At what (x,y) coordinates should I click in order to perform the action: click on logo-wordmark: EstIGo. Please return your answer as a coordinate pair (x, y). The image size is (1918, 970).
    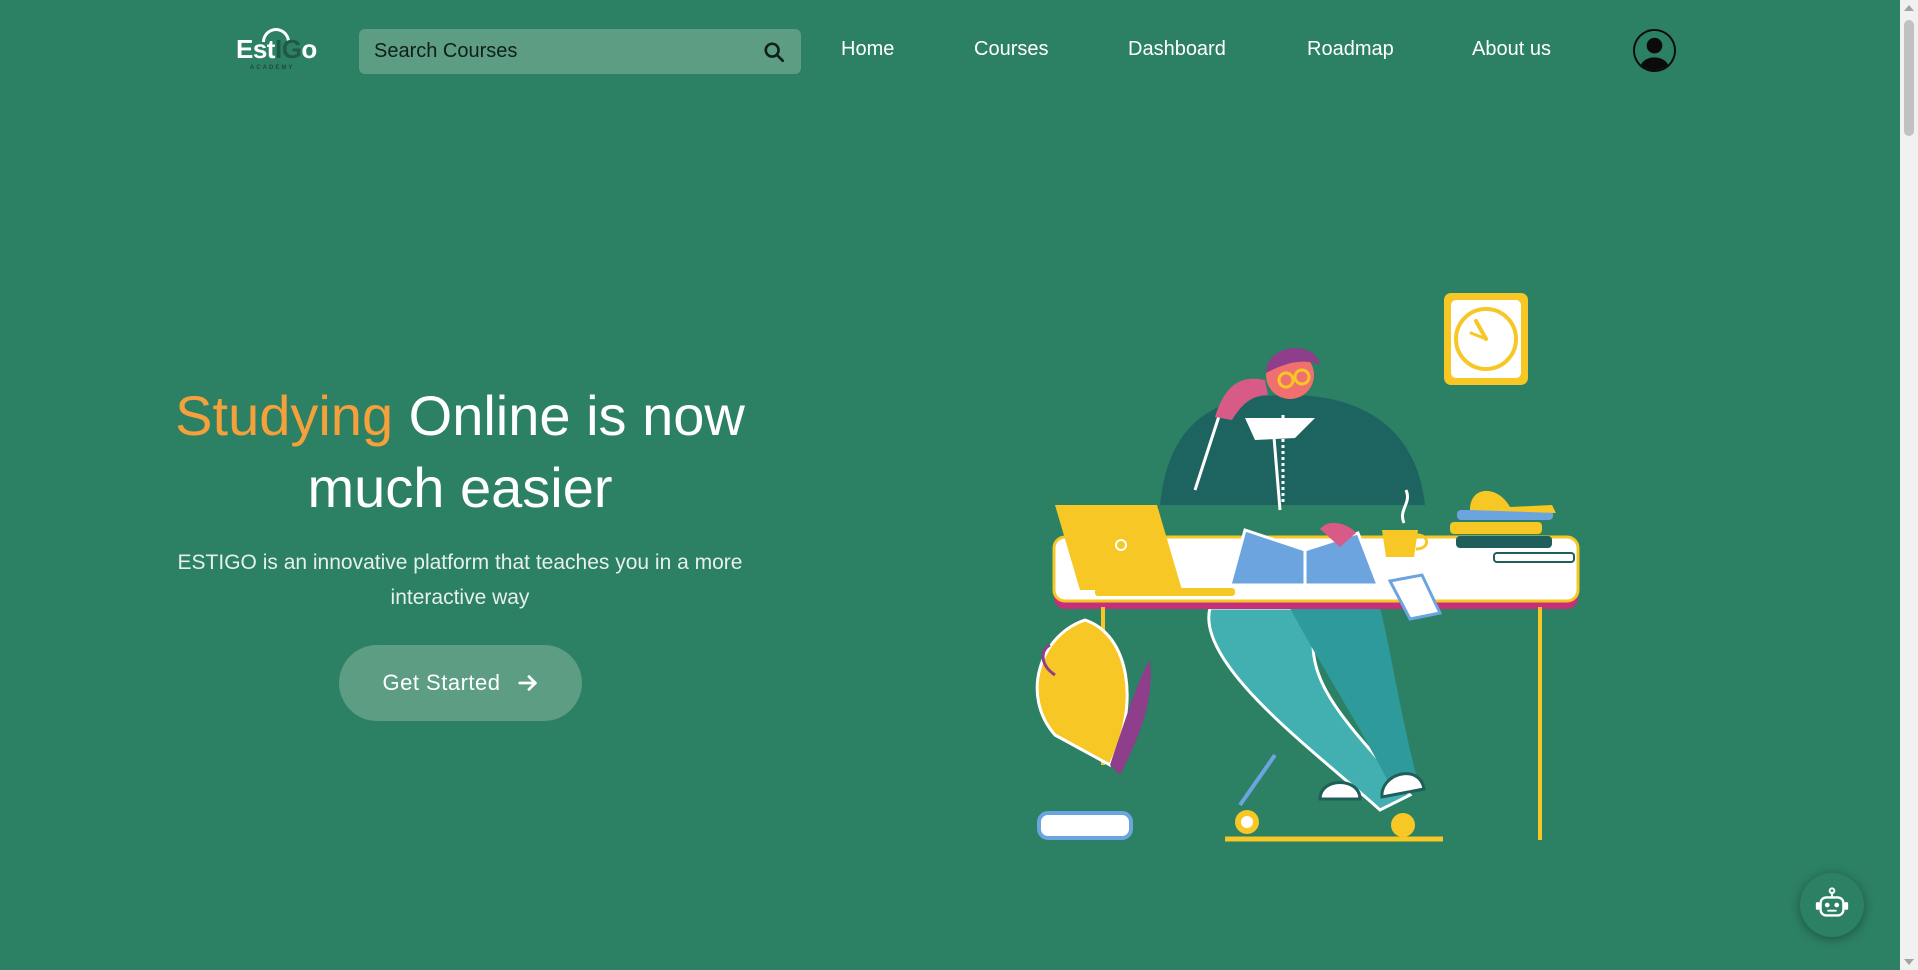
    Looking at the image, I should click on (276, 49).